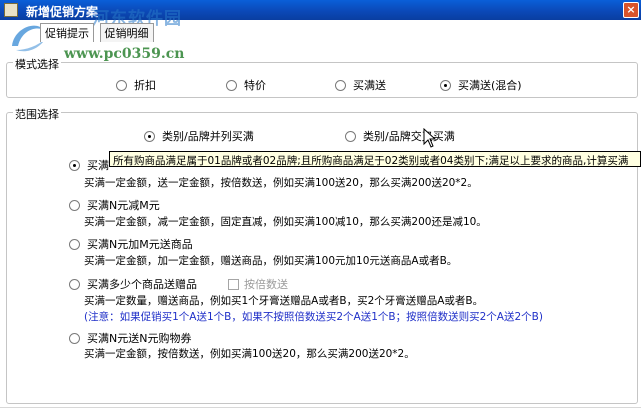 The width and height of the screenshot is (641, 418). Describe the element at coordinates (37, 64) in the screenshot. I see `mode-group-legend: 模式选择` at that location.